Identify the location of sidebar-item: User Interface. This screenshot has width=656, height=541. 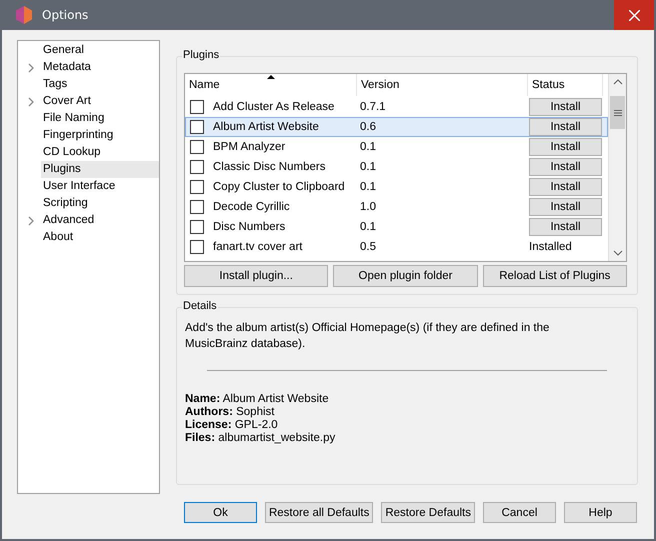
(100, 186).